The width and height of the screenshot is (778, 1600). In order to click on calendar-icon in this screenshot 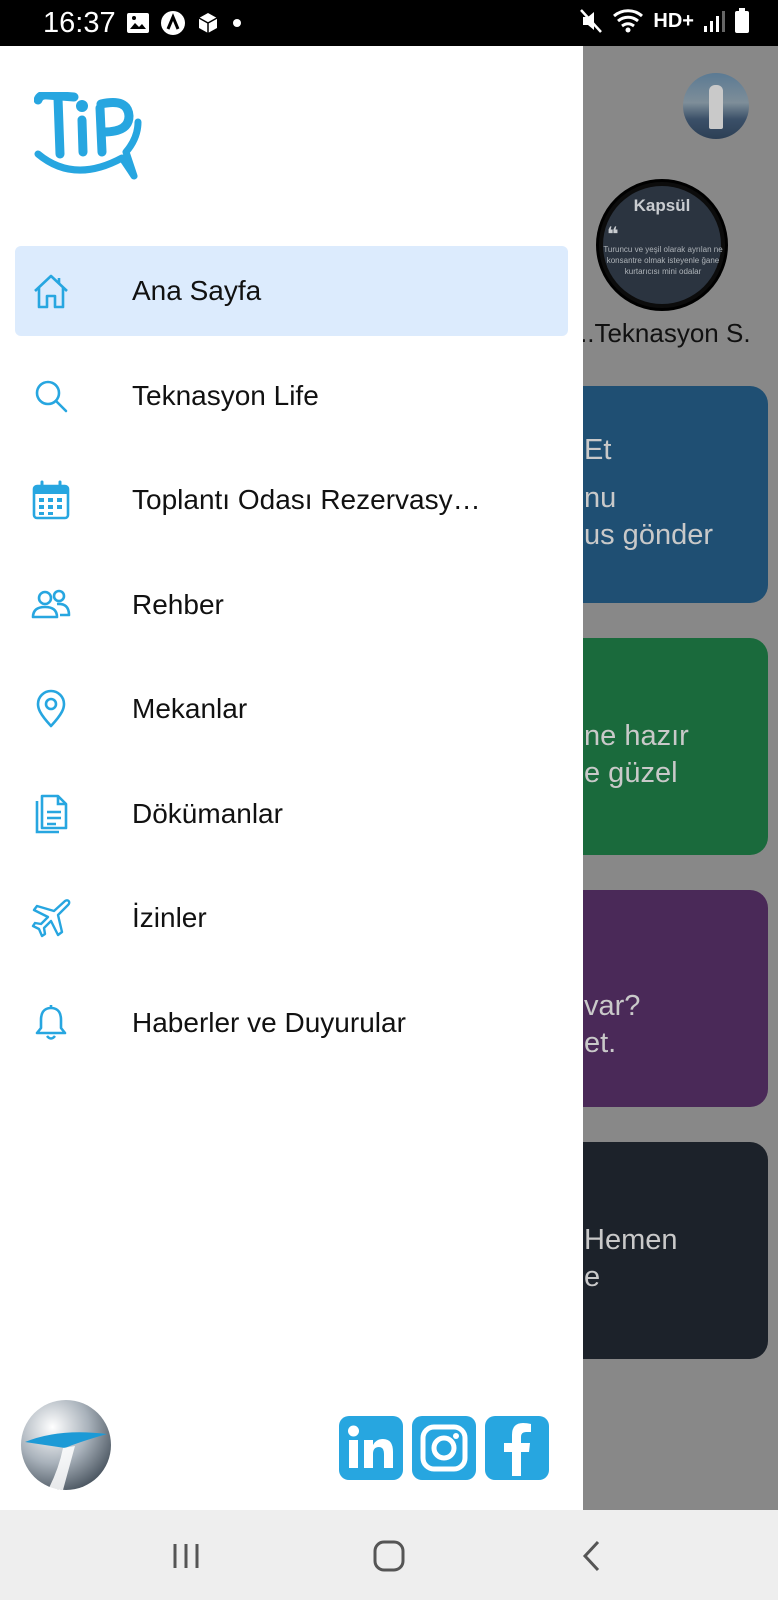, I will do `click(51, 500)`.